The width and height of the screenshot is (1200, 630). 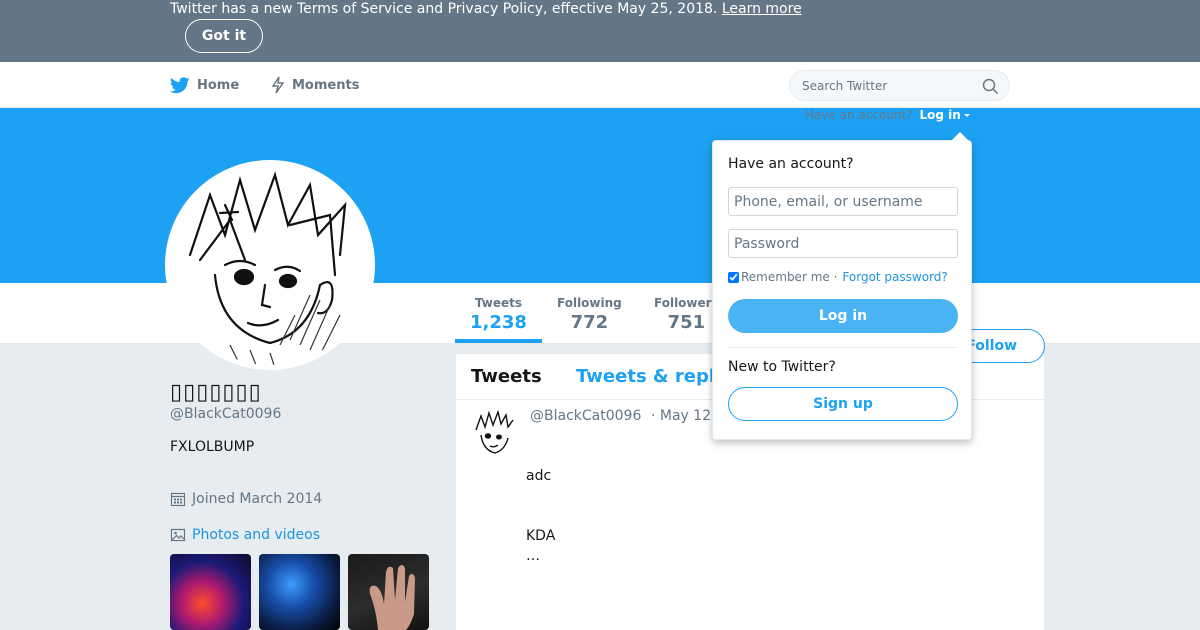 I want to click on login-dropdown-toggle: Log in, so click(x=939, y=115).